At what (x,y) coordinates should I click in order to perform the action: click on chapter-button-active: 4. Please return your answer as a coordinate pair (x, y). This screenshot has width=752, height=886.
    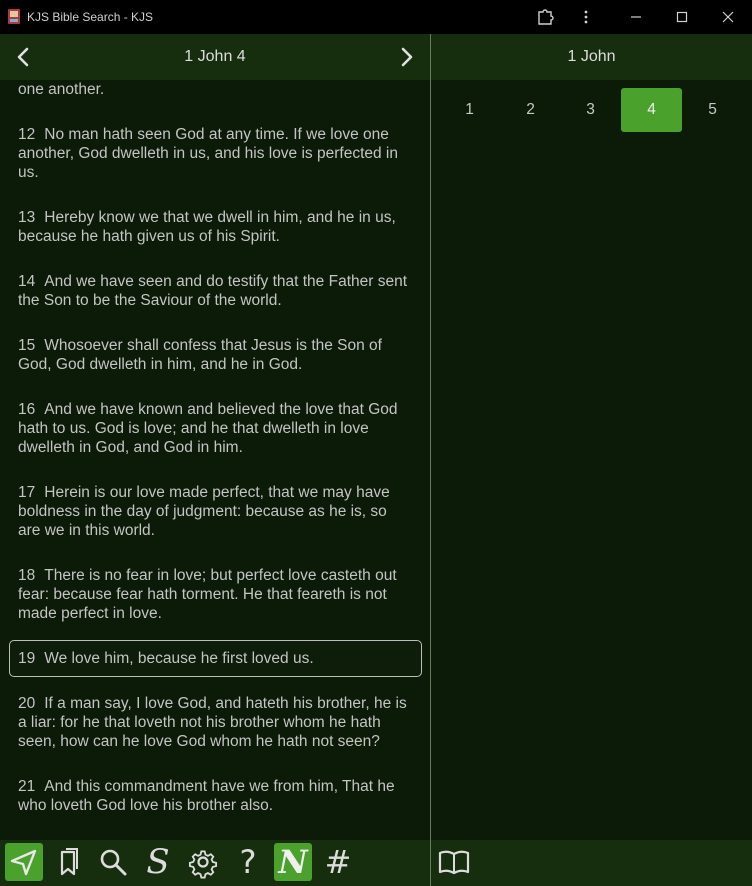
    Looking at the image, I should click on (651, 110).